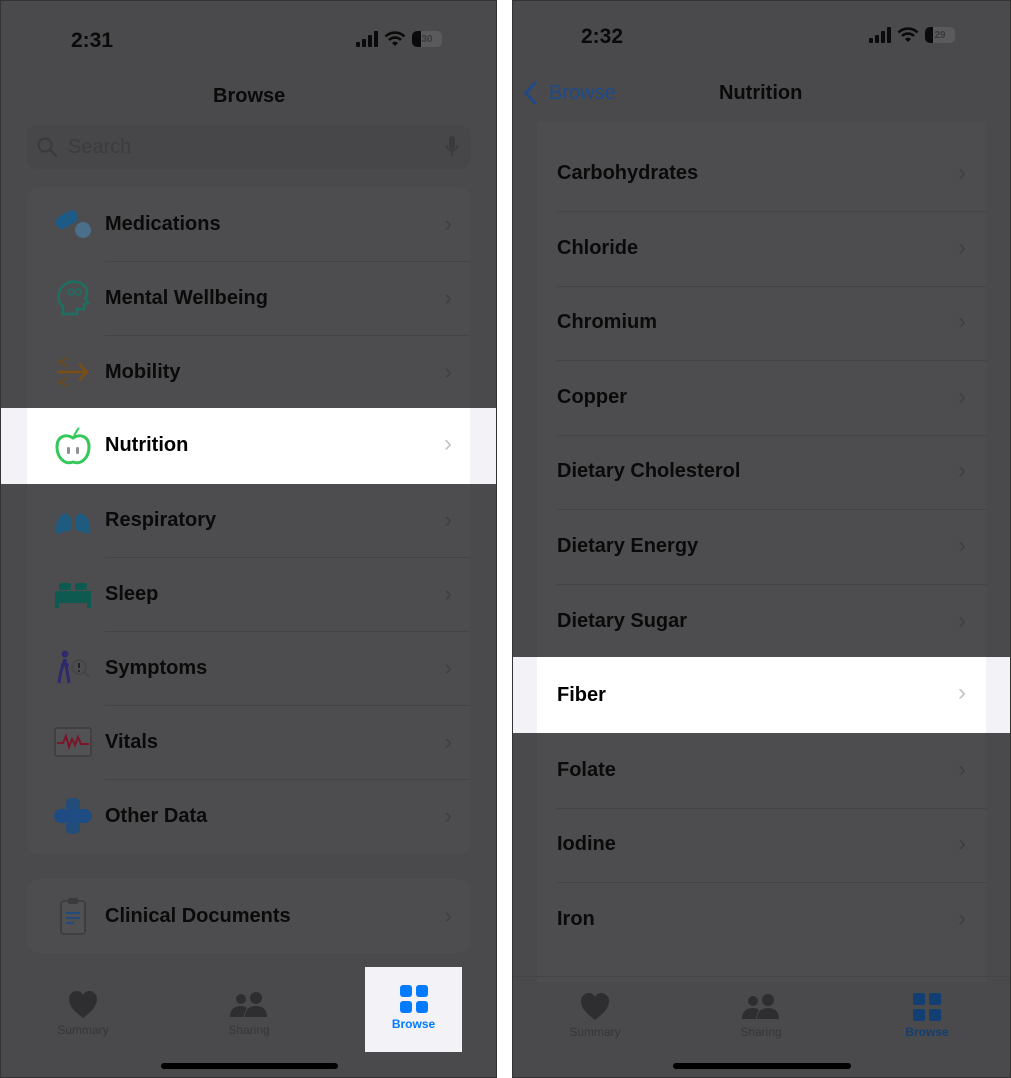  I want to click on pills-icon, so click(73, 224).